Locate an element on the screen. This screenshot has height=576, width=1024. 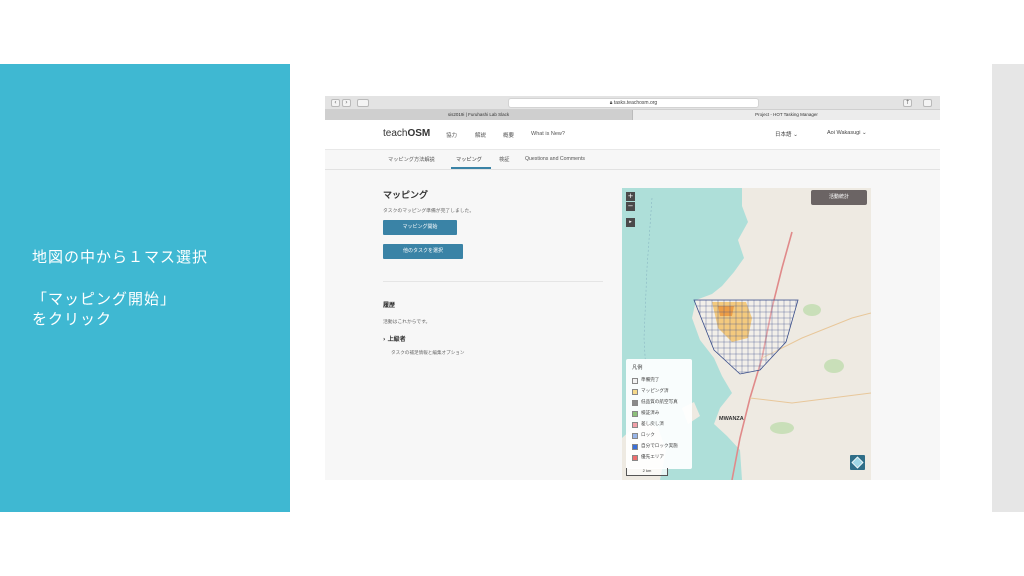
tab-questions: Questions and Comments is located at coordinates (555, 159).